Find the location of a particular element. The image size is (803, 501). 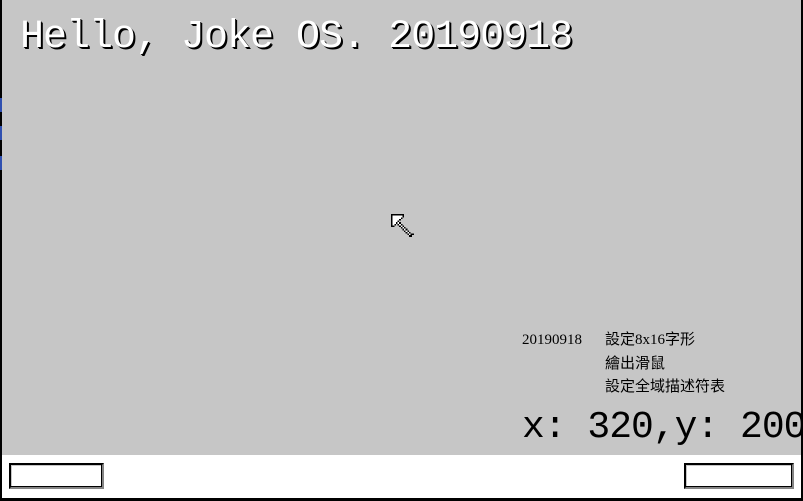

changelog-entry: 繪出滑鼠 is located at coordinates (623, 365).